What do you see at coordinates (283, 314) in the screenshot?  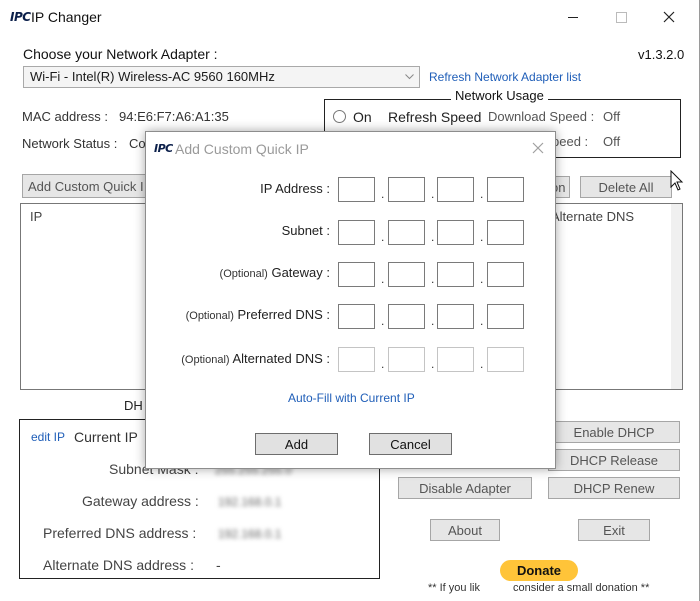 I see `preferred-dns-dialog-label: Preferred DNS :` at bounding box center [283, 314].